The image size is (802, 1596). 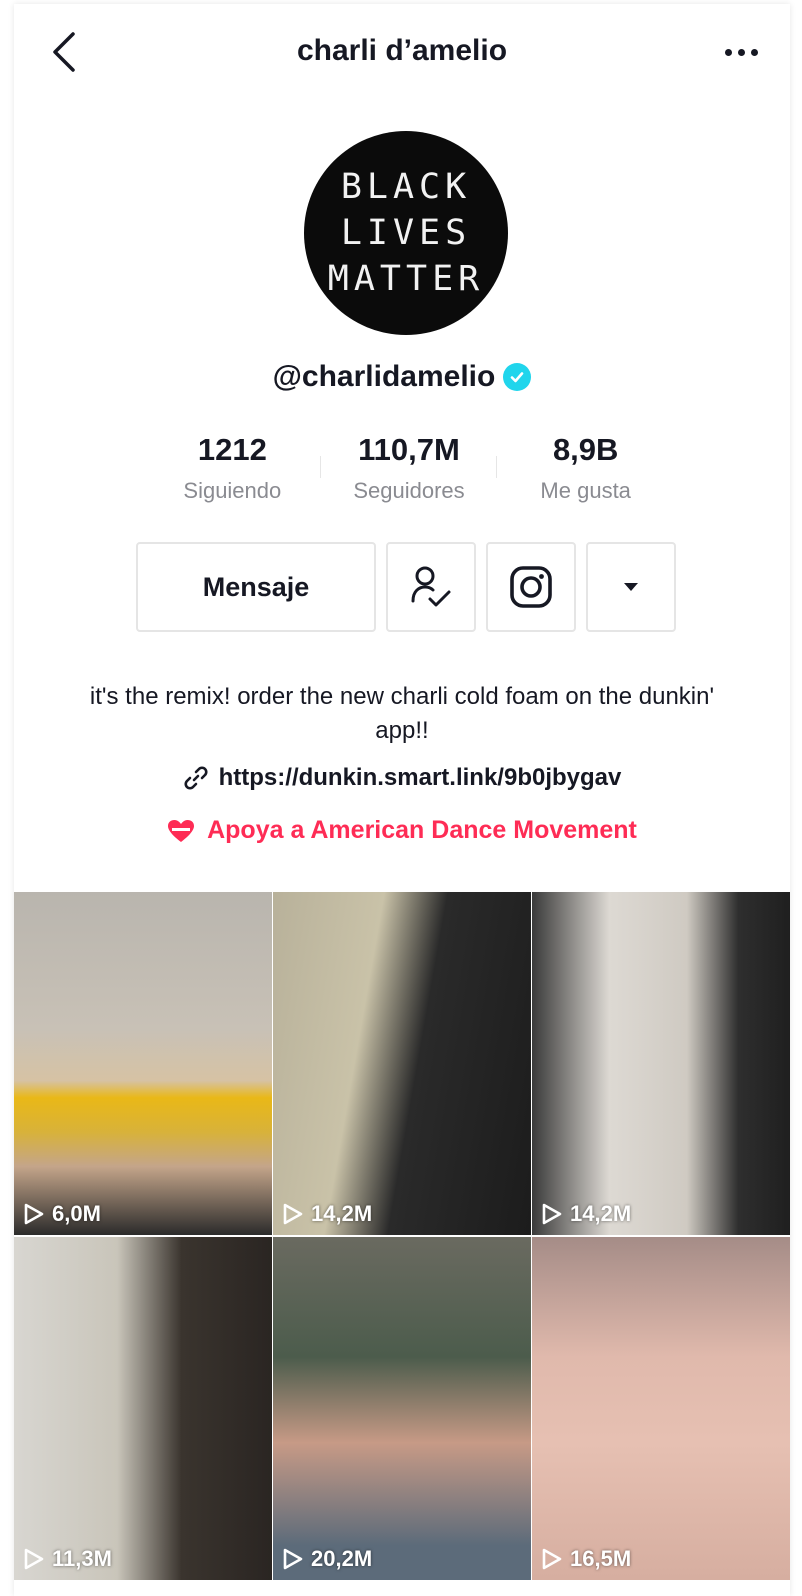 I want to click on more-options-button, so click(x=741, y=52).